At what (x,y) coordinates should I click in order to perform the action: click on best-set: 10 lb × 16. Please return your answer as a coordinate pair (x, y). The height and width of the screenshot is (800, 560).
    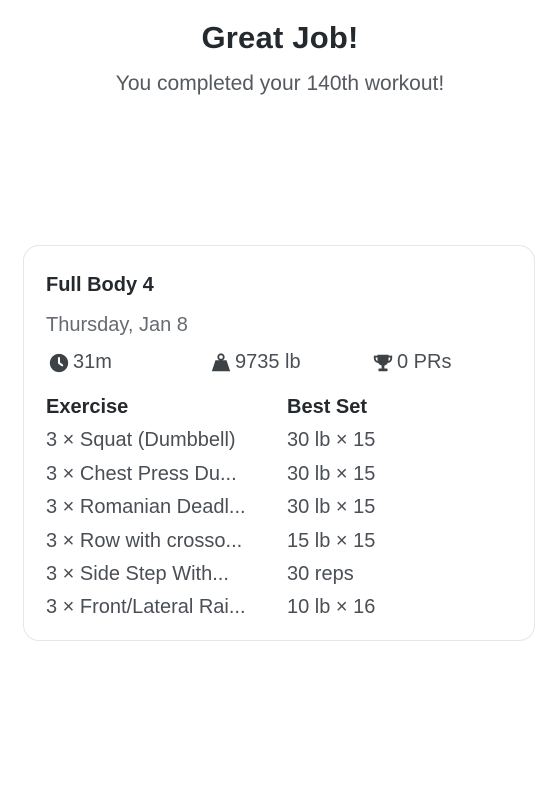
    Looking at the image, I should click on (331, 607).